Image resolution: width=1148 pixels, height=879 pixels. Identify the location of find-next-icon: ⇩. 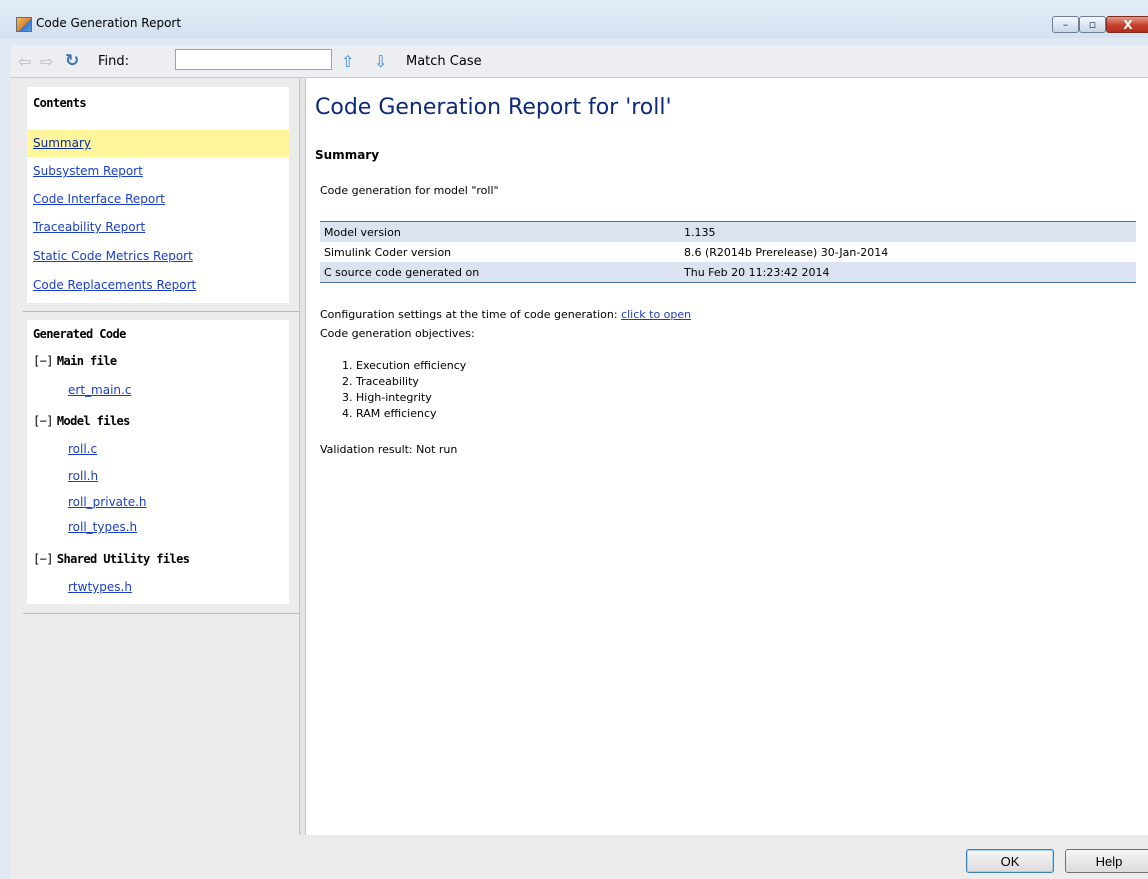
(380, 61).